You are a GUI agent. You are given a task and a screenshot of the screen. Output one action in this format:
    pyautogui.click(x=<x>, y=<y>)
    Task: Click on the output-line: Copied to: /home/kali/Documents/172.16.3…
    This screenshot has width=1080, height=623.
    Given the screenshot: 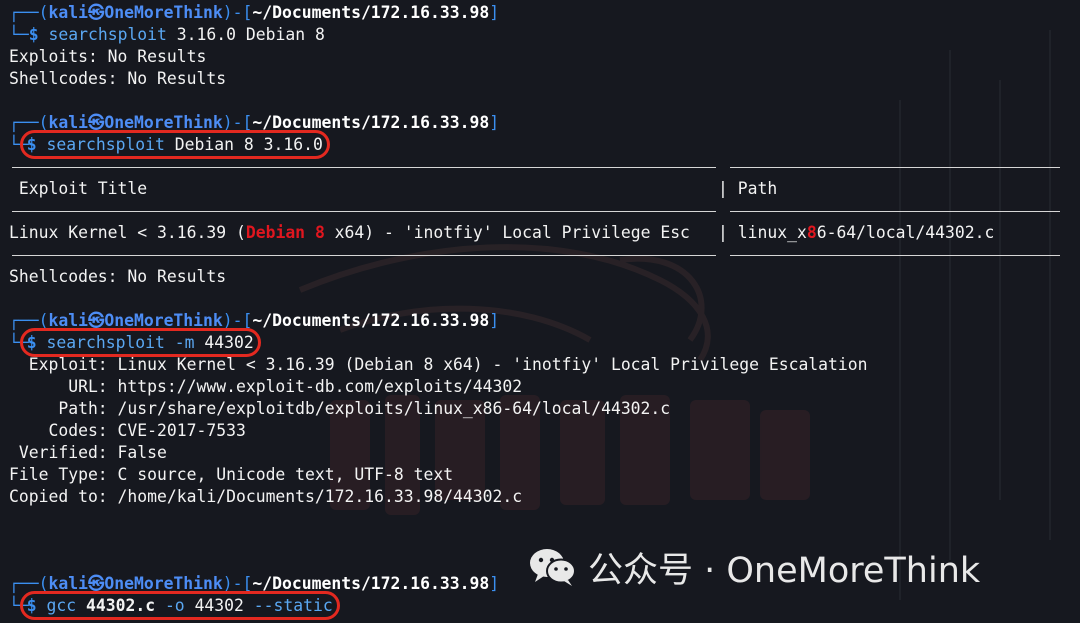 What is the action you would take?
    pyautogui.click(x=266, y=496)
    